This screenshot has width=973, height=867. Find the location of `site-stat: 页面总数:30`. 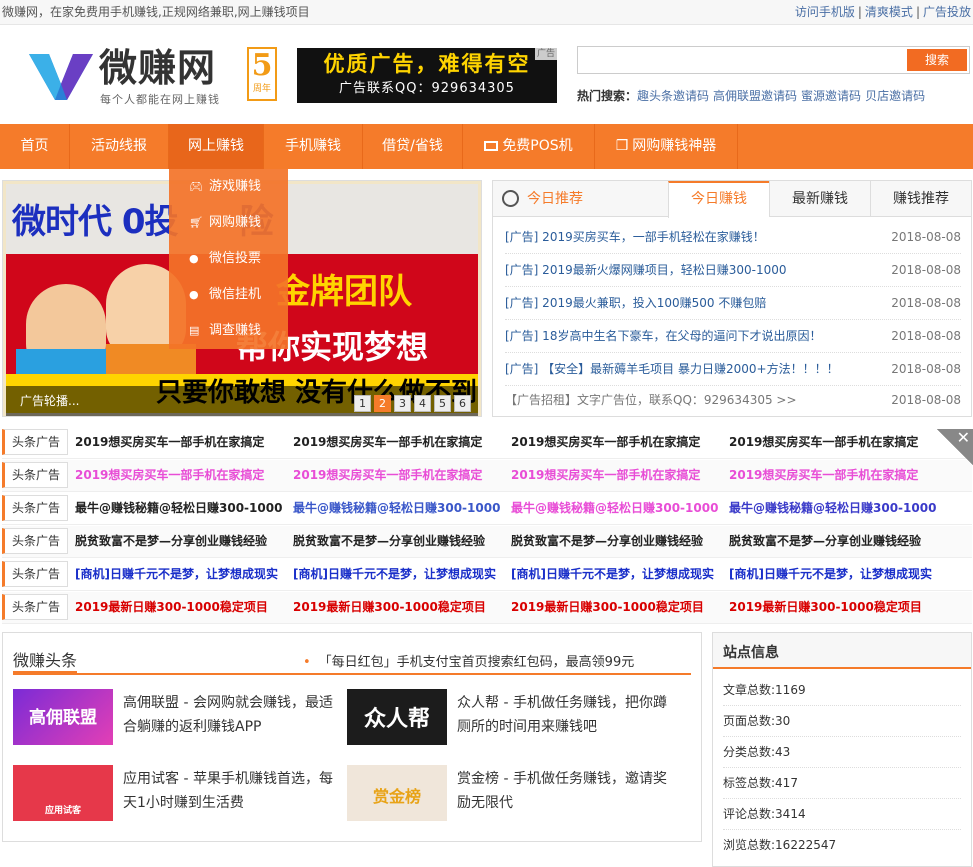

site-stat: 页面总数:30 is located at coordinates (842, 721).